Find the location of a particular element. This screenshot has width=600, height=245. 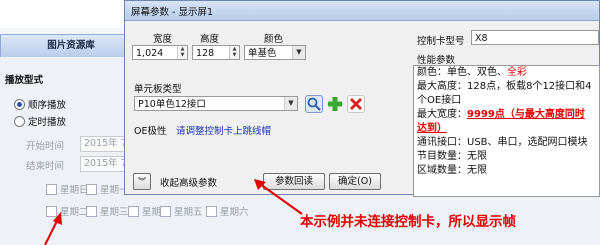

annotation-caption: 本示例并未连接控制卡，所以显示帧 is located at coordinates (408, 222).